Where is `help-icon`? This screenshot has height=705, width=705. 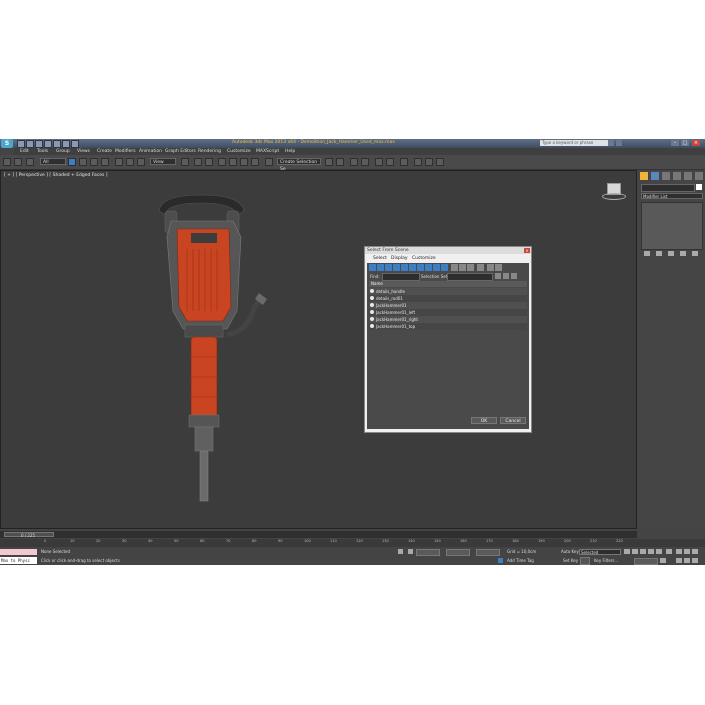
help-icon is located at coordinates (619, 143).